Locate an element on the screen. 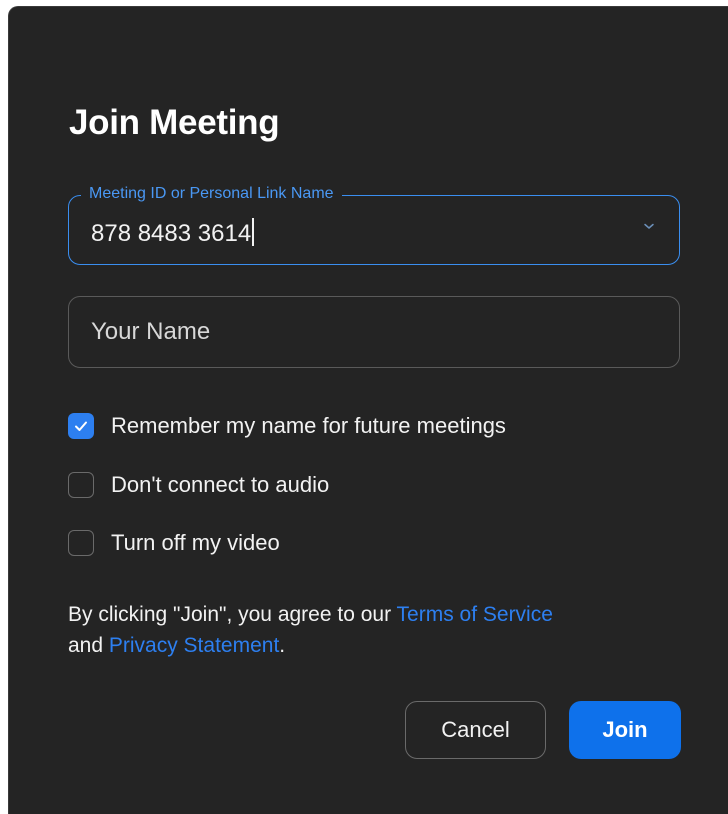 The image size is (728, 814). your-name-field: Your Name is located at coordinates (374, 332).